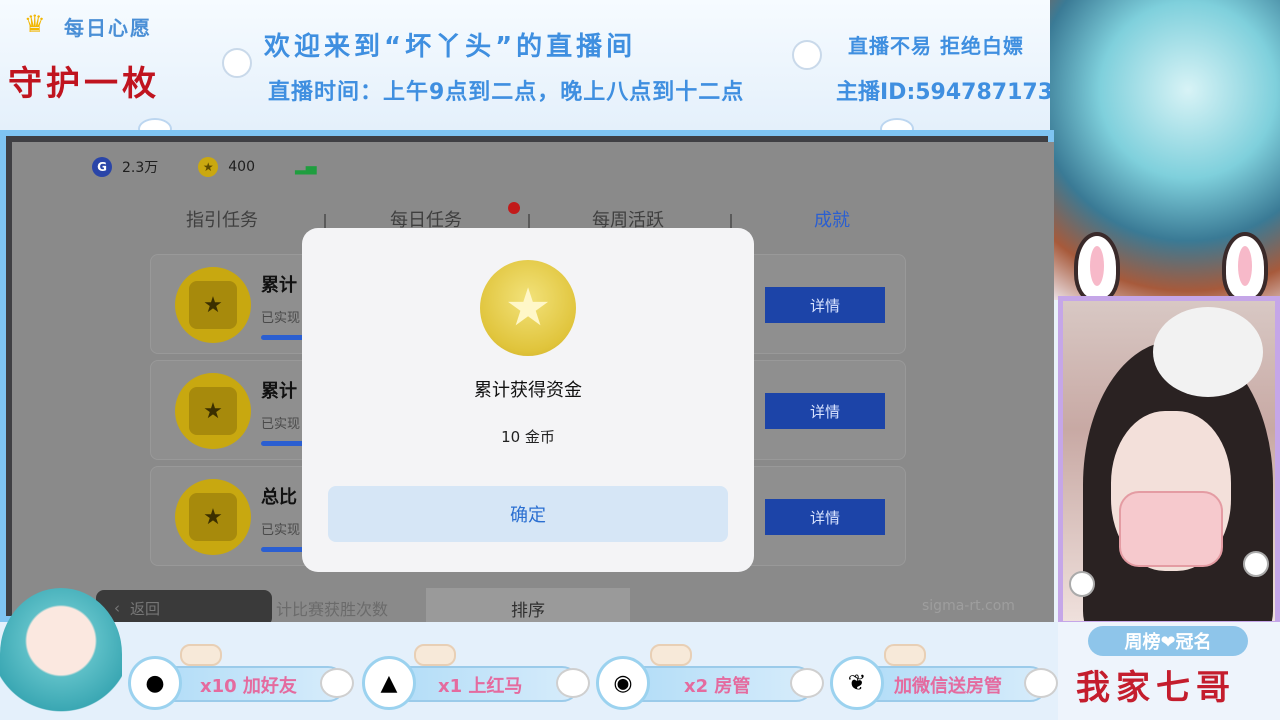  I want to click on gift-text: x2 房管, so click(717, 686).